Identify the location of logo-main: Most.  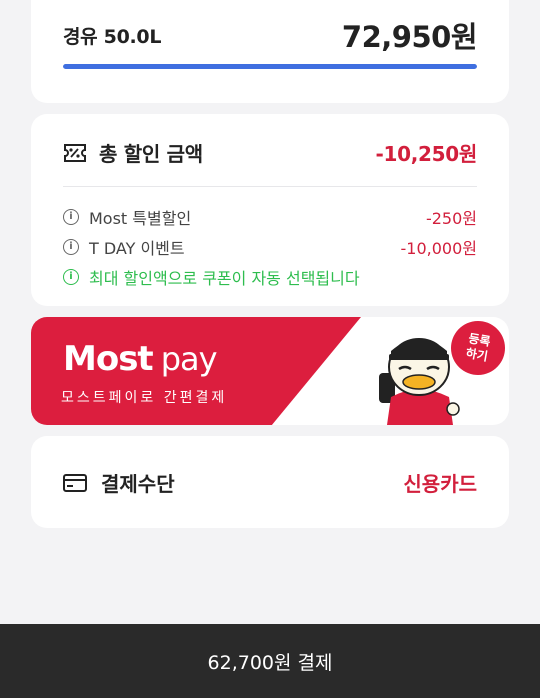
(108, 359).